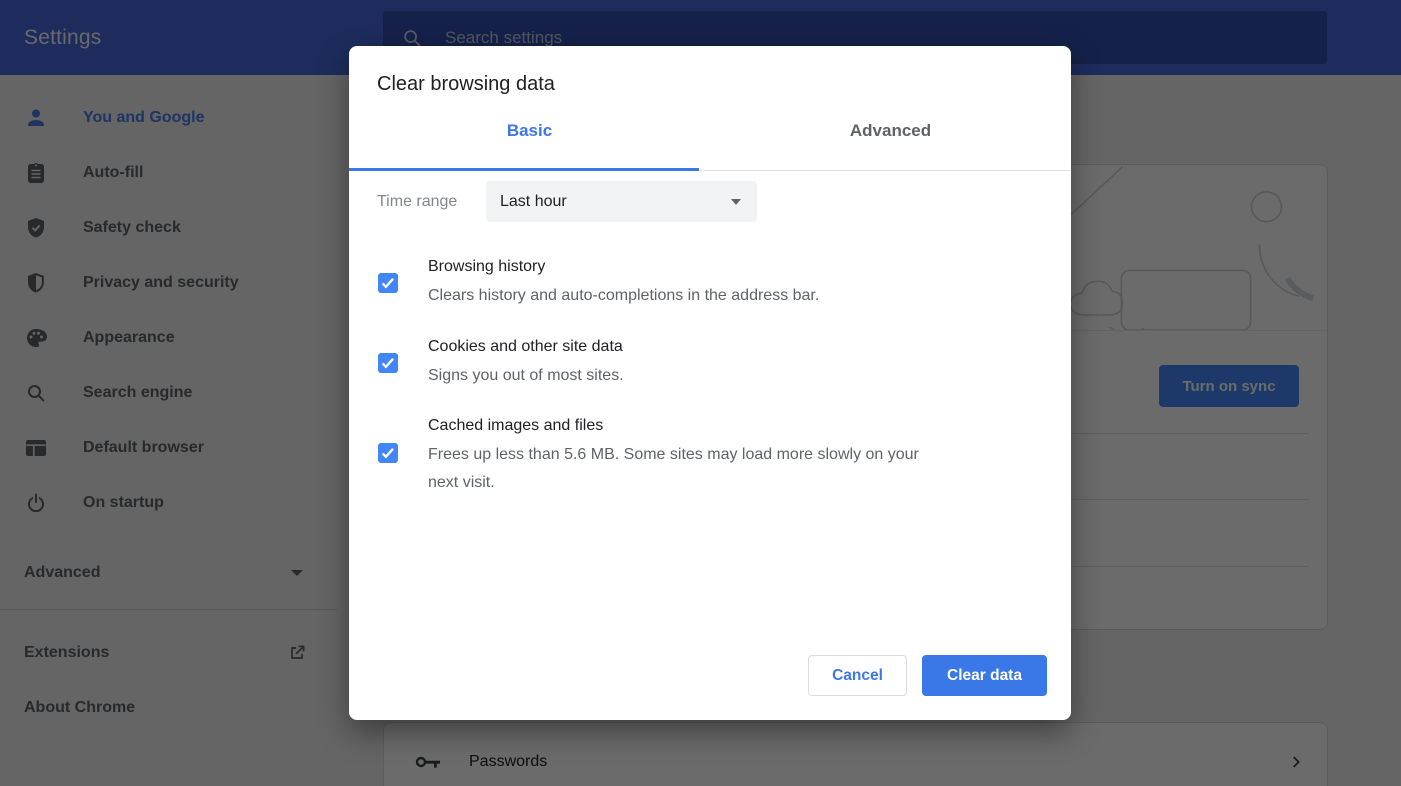  I want to click on checkbox-description: Signs you out of most sites., so click(526, 375).